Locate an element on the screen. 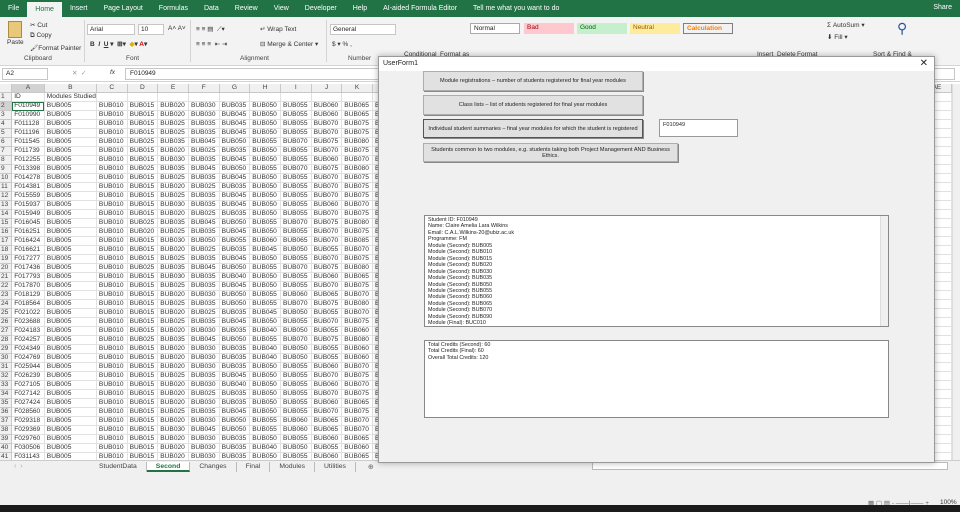 The width and height of the screenshot is (960, 512). row-header: 38 is located at coordinates (6, 430).